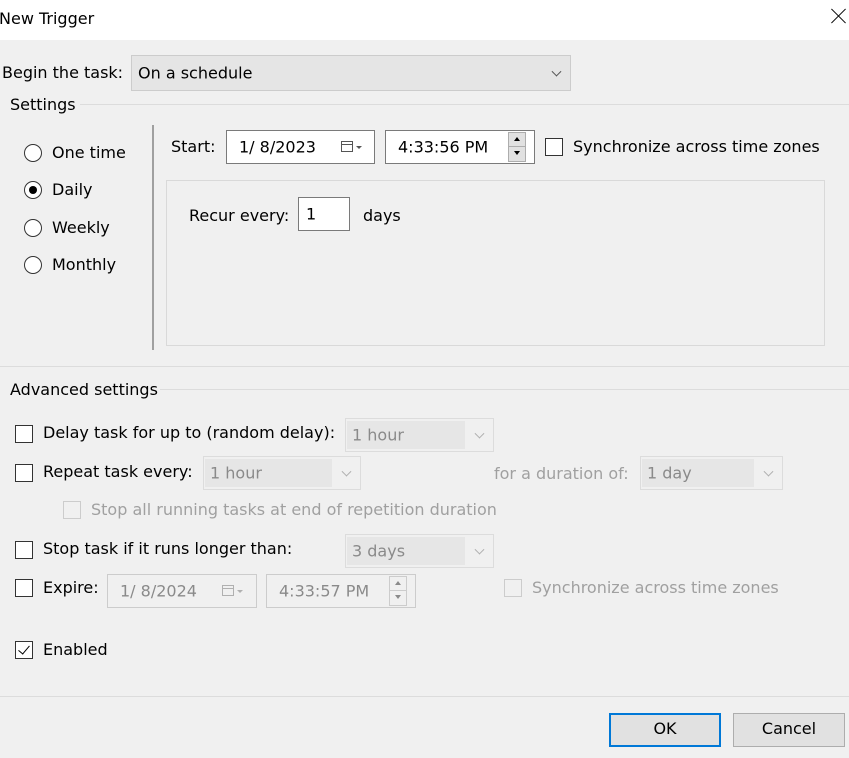 The image size is (849, 758). What do you see at coordinates (72, 510) in the screenshot?
I see `stop-all-box` at bounding box center [72, 510].